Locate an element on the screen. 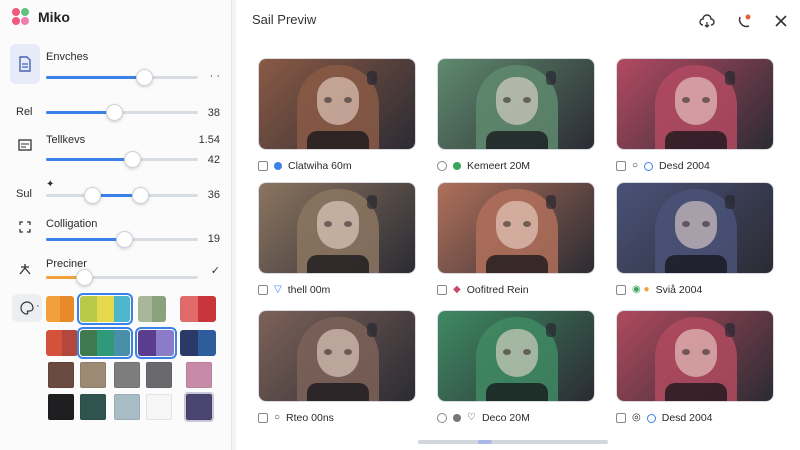 Image resolution: width=800 pixels, height=450 pixels. preview-caption-row: ○ Rteo 00ns is located at coordinates (348, 418).